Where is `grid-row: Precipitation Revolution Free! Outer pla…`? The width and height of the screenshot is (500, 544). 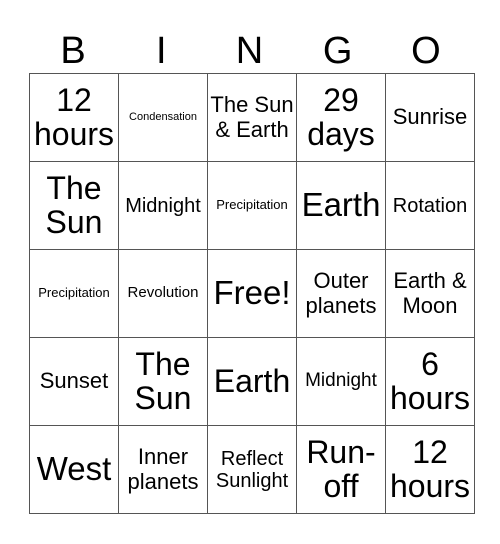
grid-row: Precipitation Revolution Free! Outer pla… is located at coordinates (252, 293).